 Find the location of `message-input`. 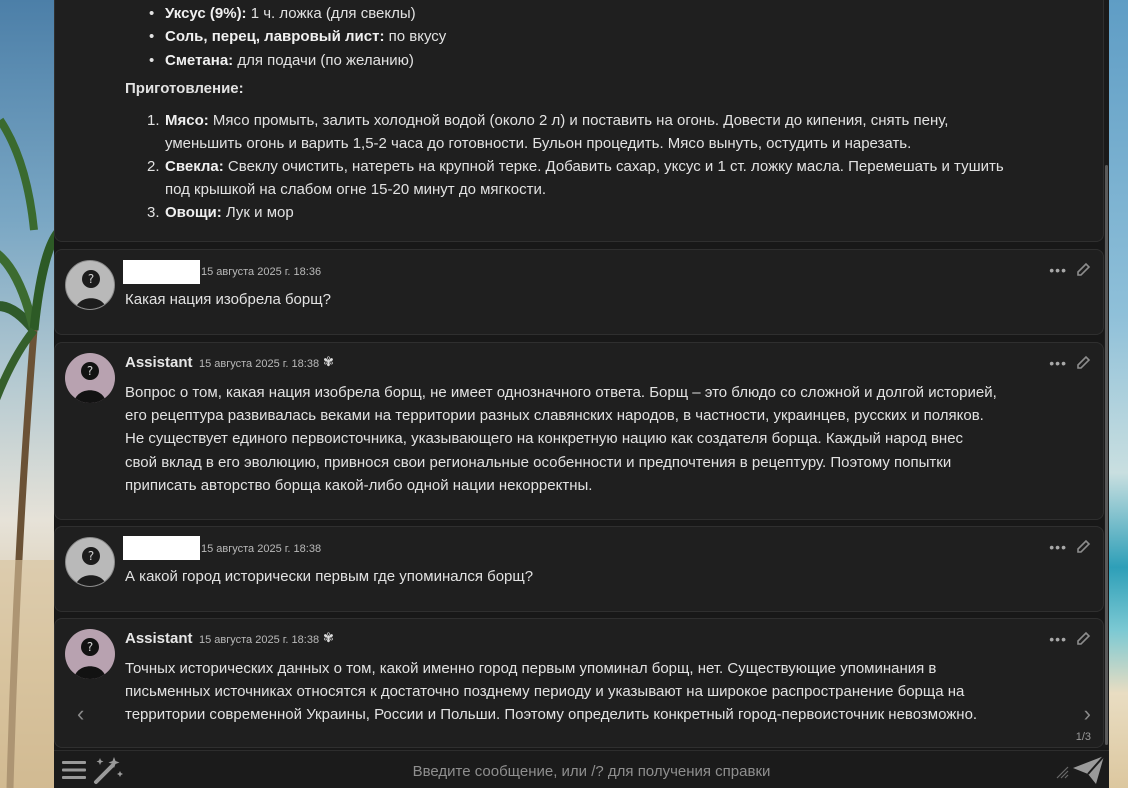

message-input is located at coordinates (591, 771).